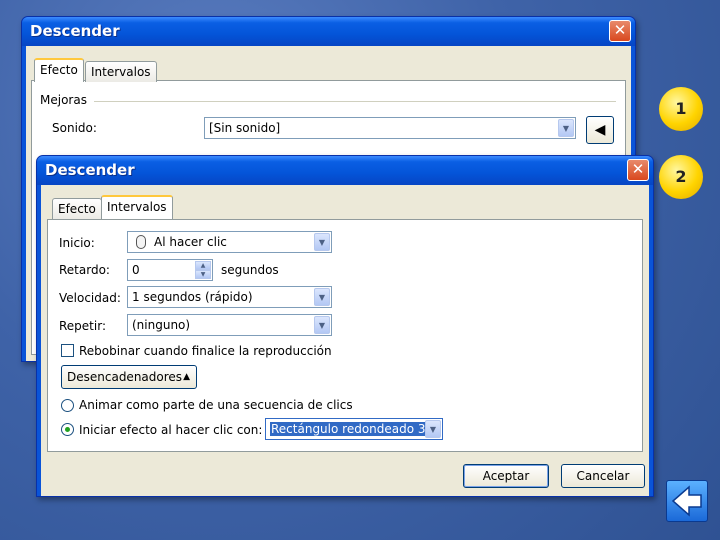 The width and height of the screenshot is (720, 540). Describe the element at coordinates (638, 170) in the screenshot. I see `front-close-button: ✕` at that location.